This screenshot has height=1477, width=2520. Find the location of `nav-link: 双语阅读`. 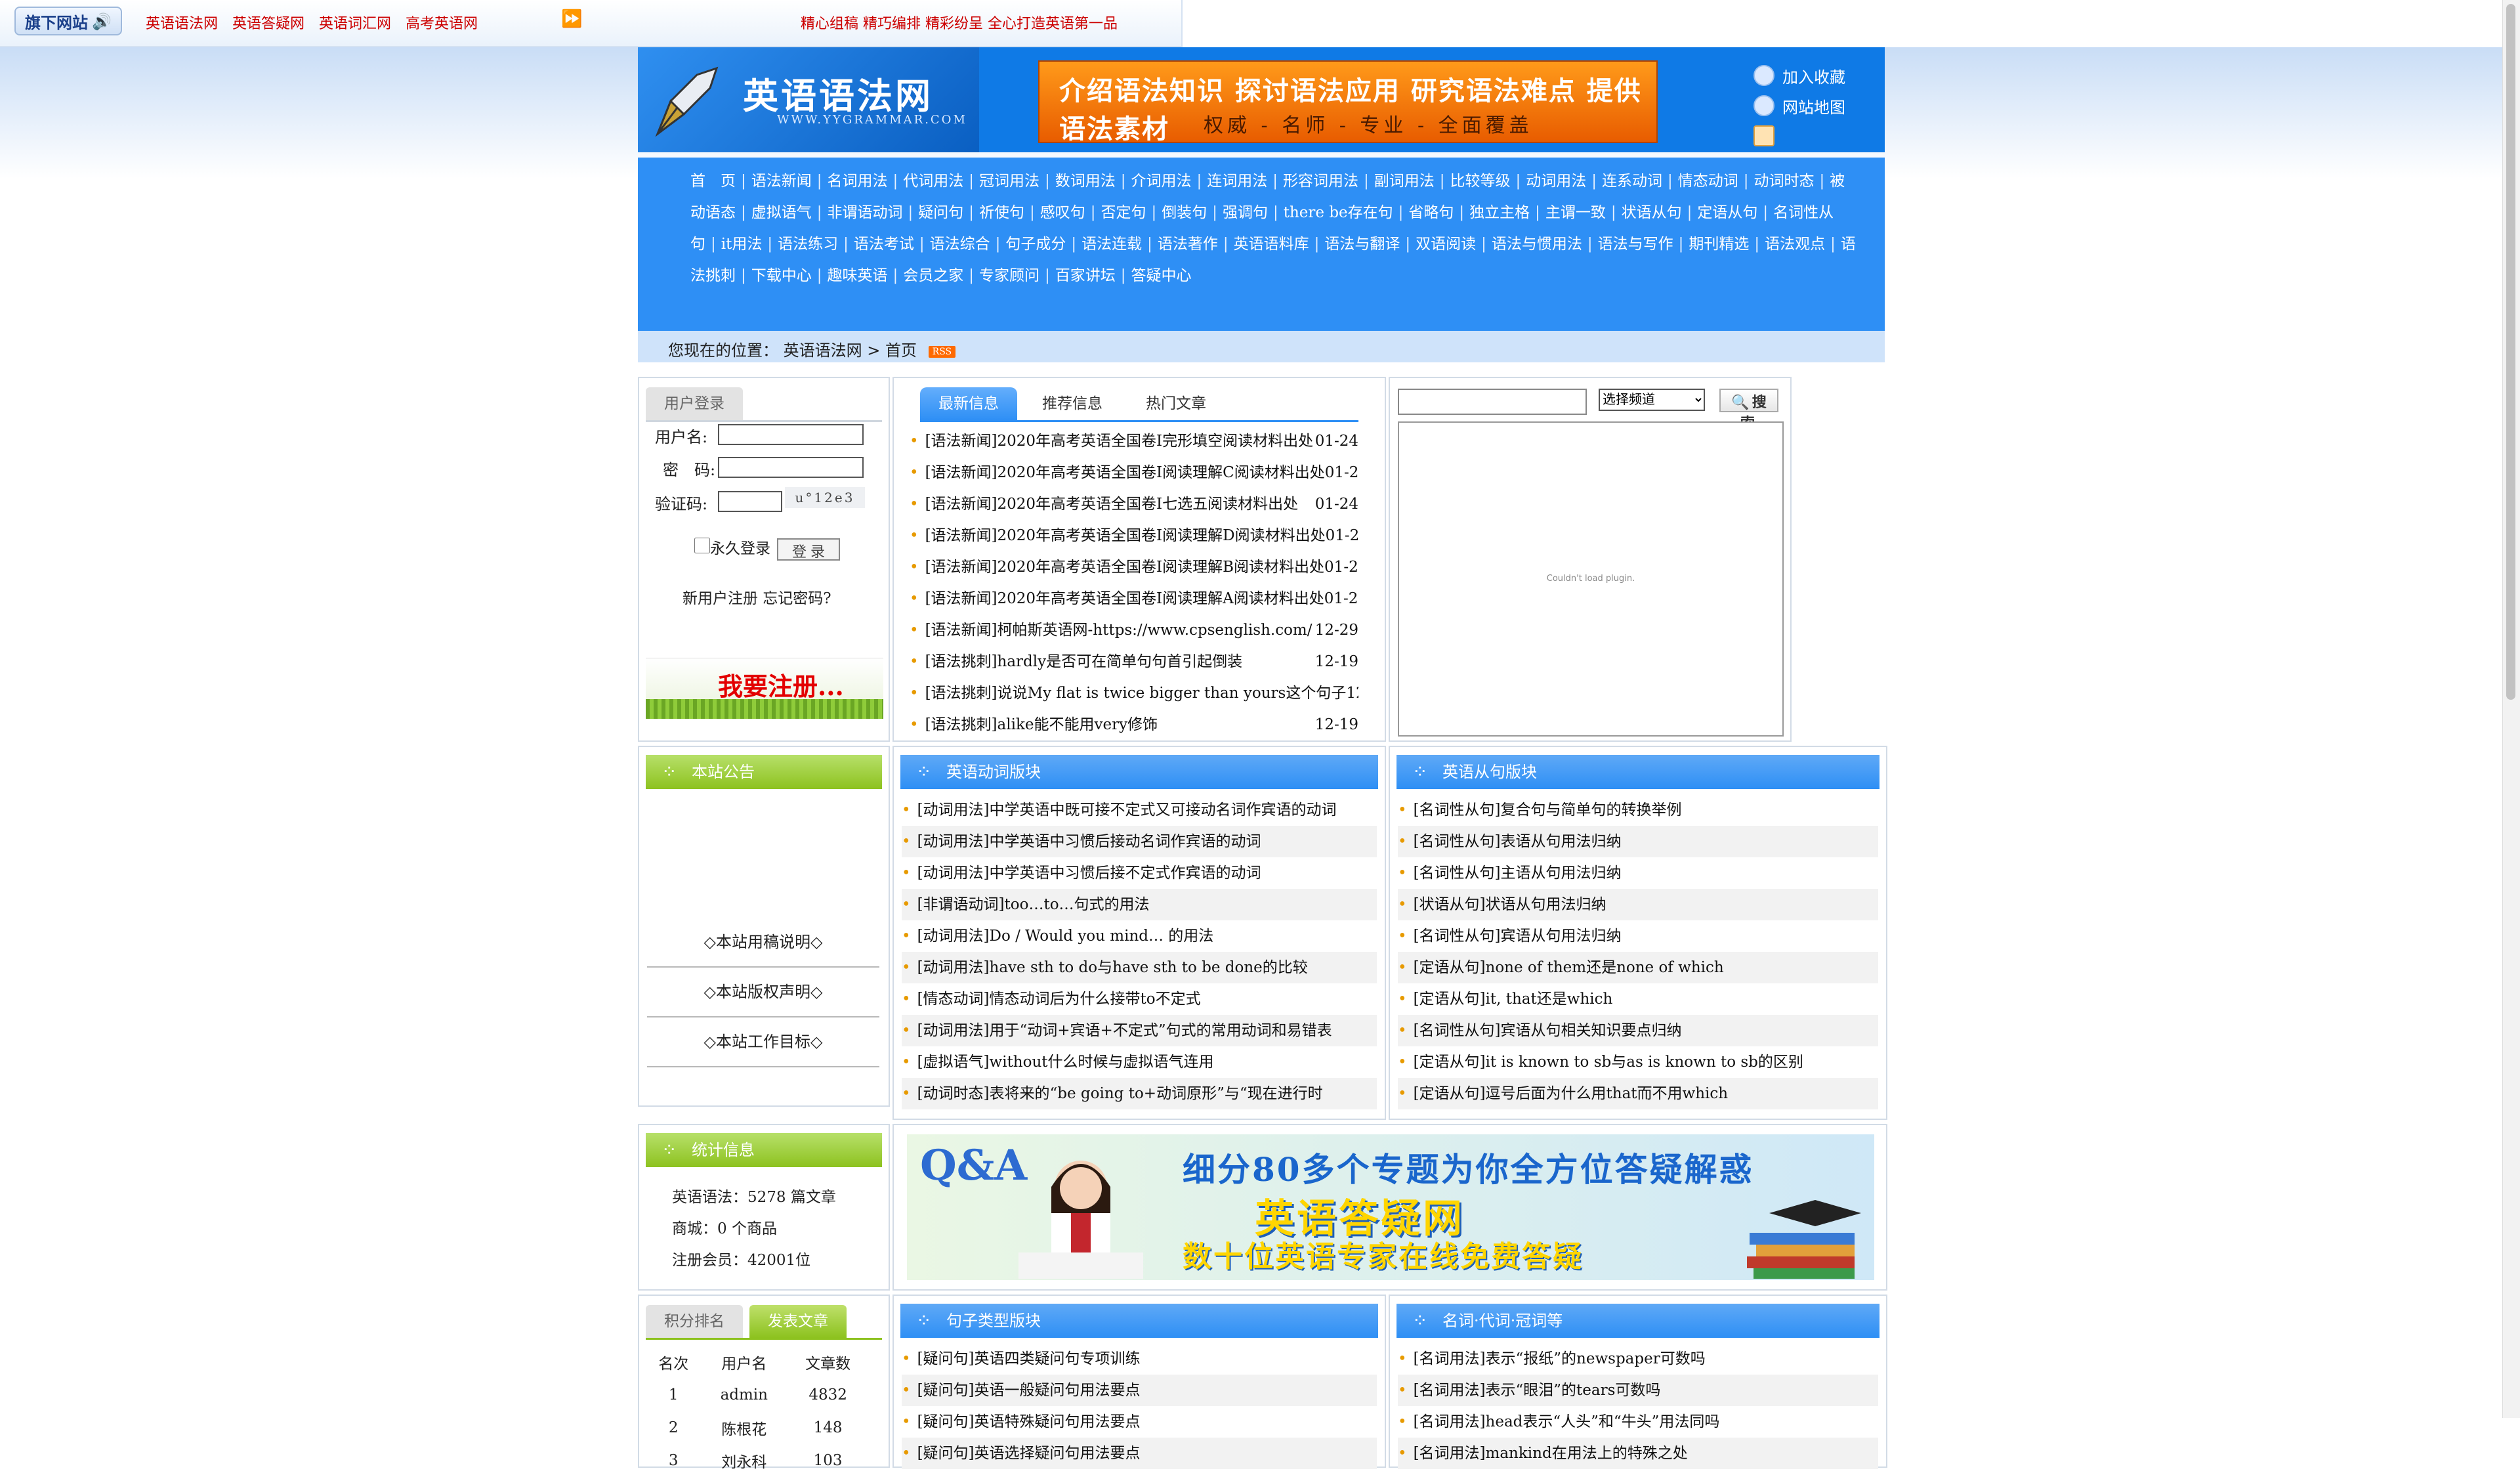

nav-link: 双语阅读 is located at coordinates (1446, 244).